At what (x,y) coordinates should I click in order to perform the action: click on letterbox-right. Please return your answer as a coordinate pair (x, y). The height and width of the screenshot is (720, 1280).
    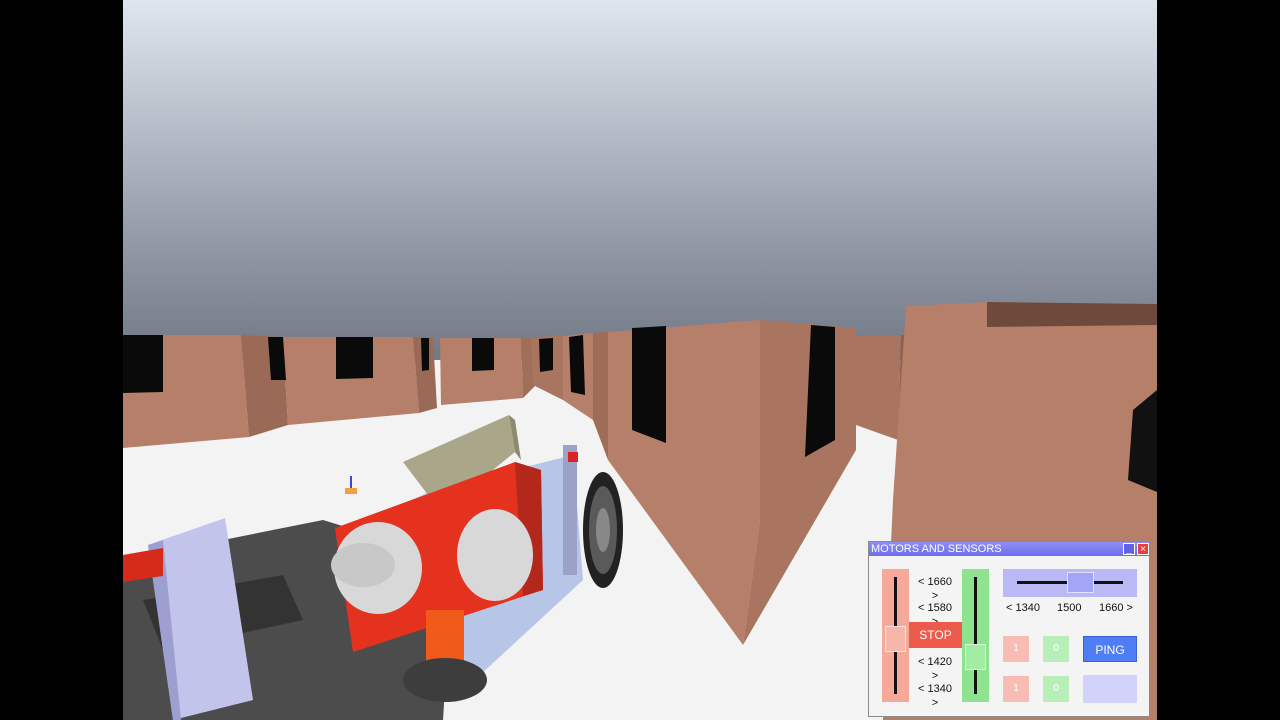
    Looking at the image, I should click on (1218, 360).